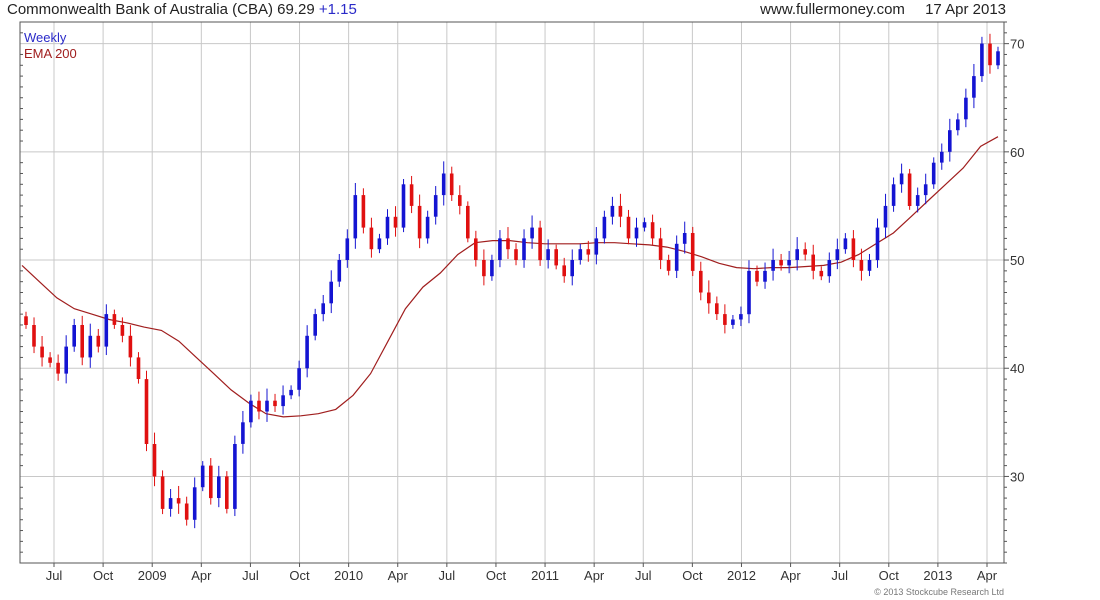  Describe the element at coordinates (1017, 152) in the screenshot. I see `y-tick-label: 60` at that location.